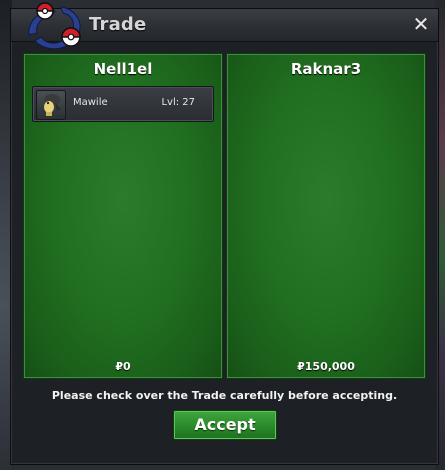  I want to click on item-name: Mawile, so click(90, 102).